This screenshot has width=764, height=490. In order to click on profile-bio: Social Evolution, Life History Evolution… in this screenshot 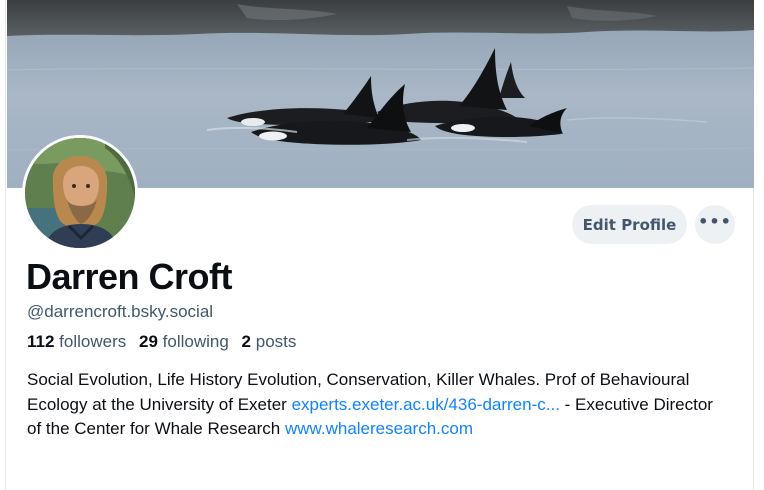, I will do `click(372, 405)`.